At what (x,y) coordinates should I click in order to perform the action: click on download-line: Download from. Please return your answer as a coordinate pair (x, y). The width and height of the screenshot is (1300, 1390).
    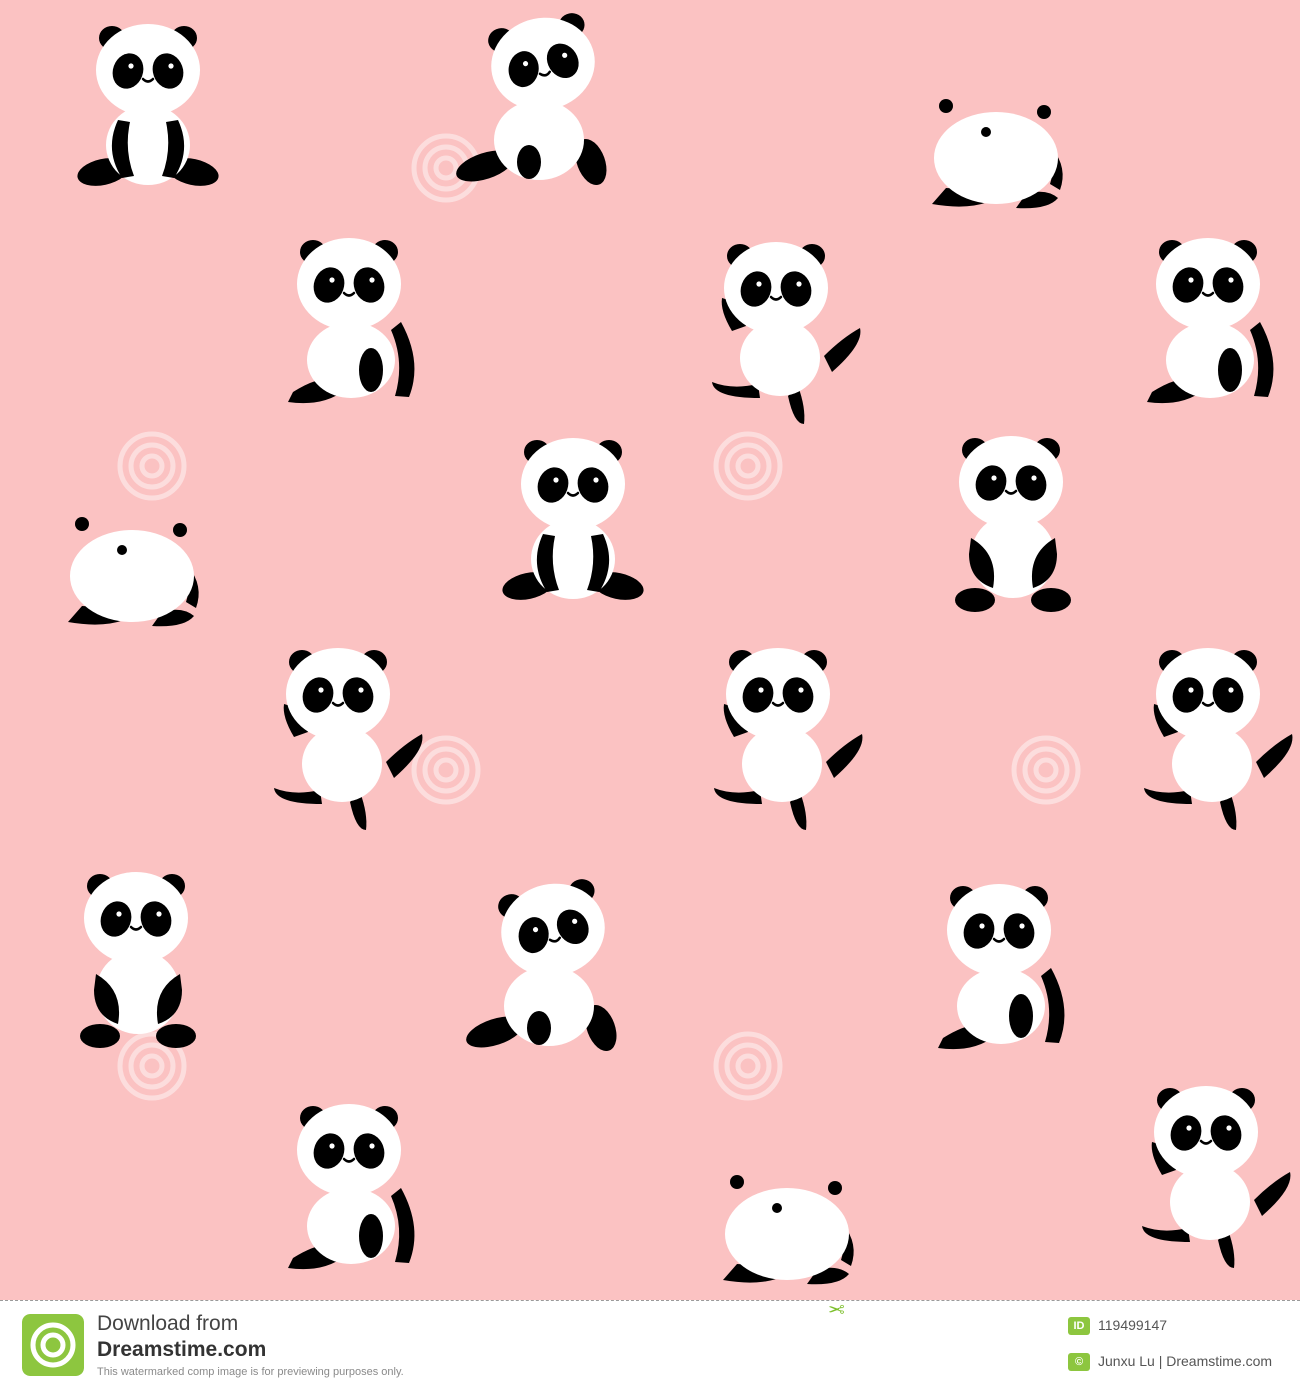
    Looking at the image, I should click on (168, 1323).